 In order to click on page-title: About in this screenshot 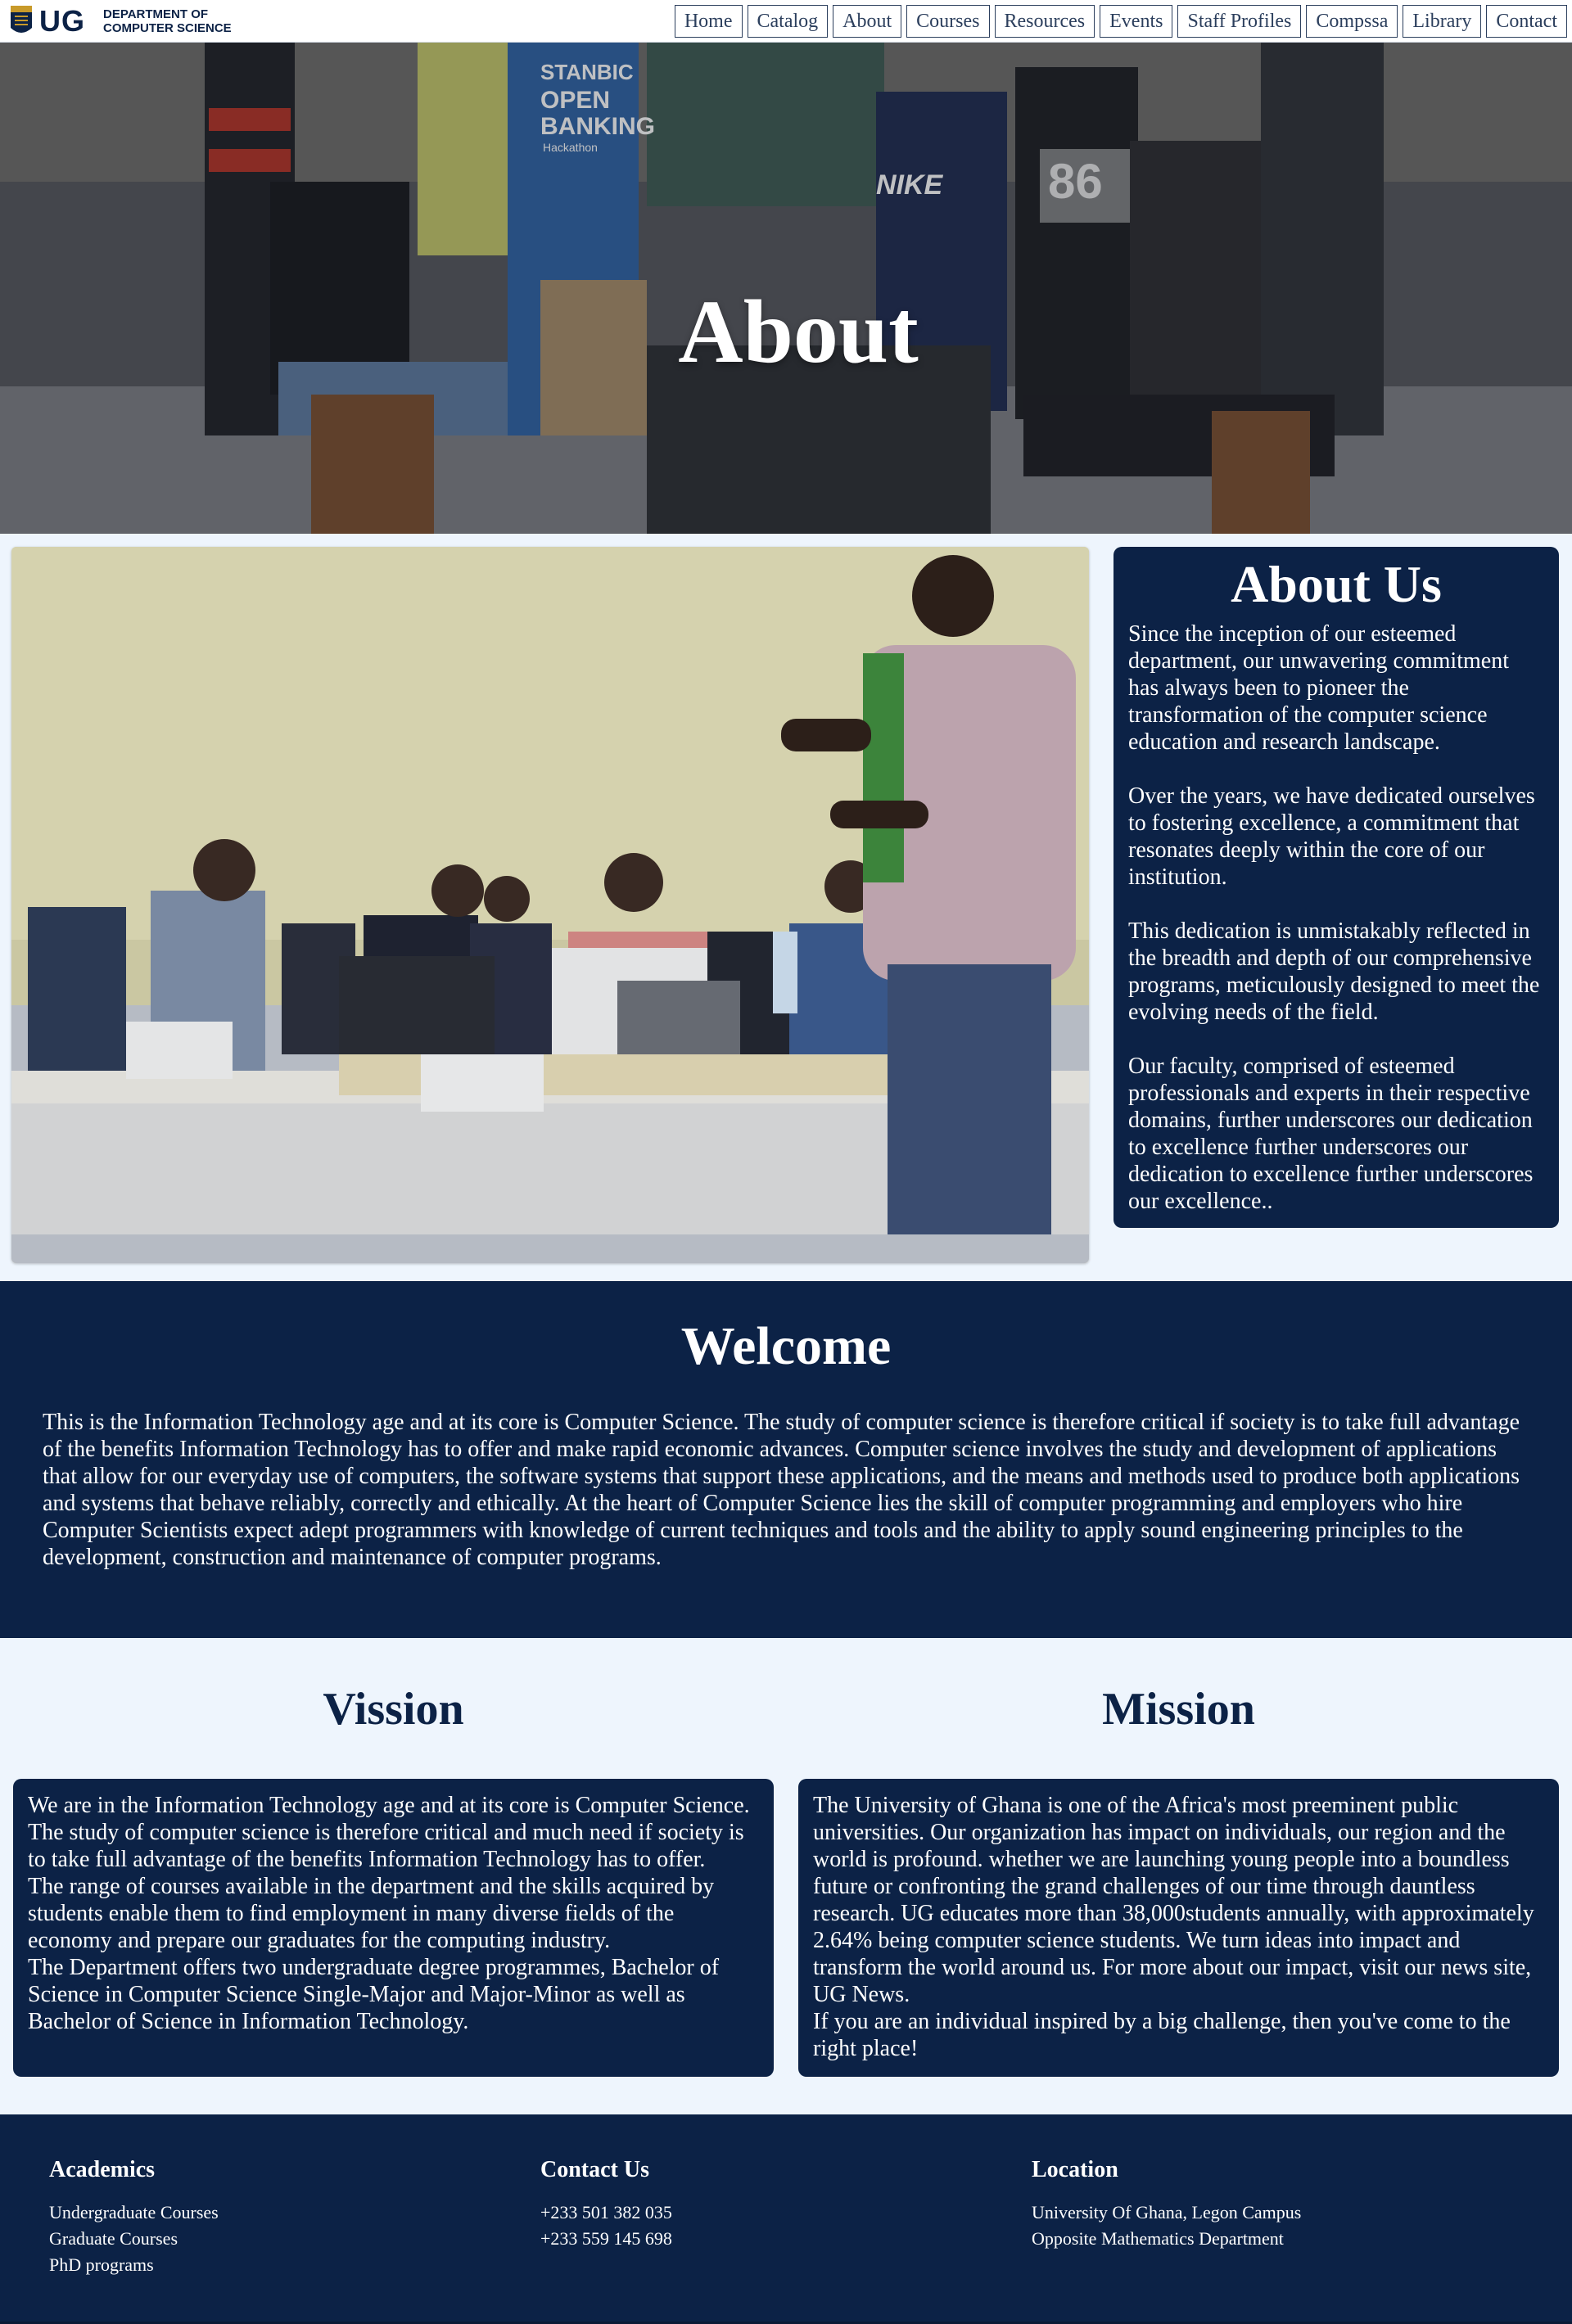, I will do `click(798, 331)`.